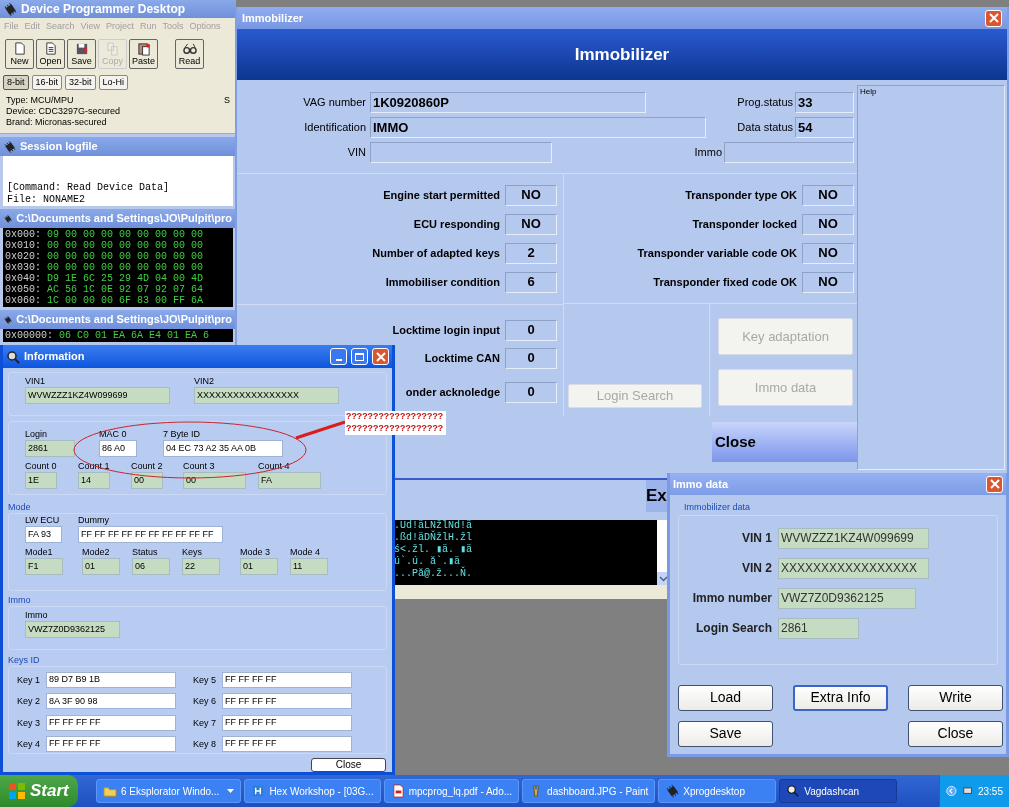  Describe the element at coordinates (23, 245) in the screenshot. I see `hex-address: 0x010:` at that location.